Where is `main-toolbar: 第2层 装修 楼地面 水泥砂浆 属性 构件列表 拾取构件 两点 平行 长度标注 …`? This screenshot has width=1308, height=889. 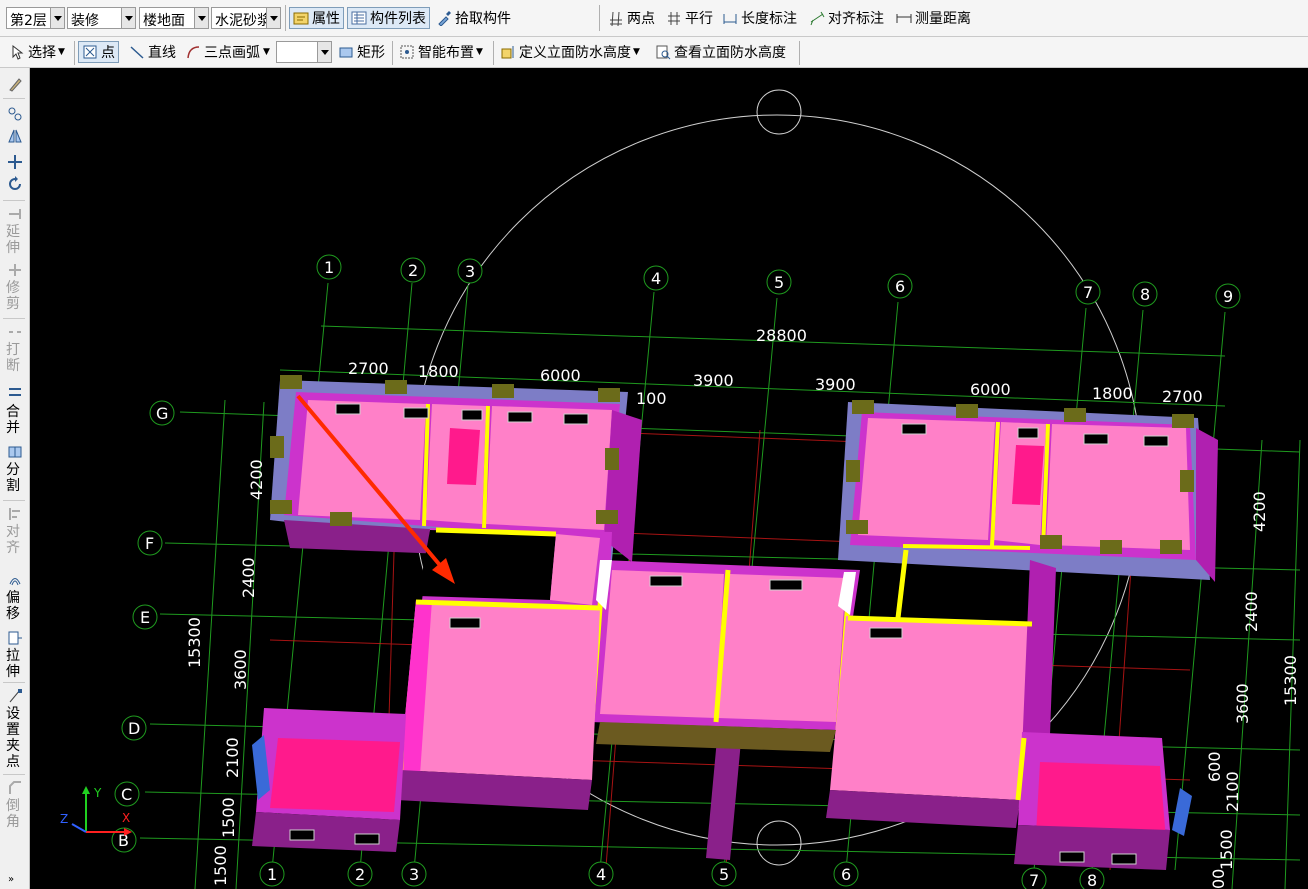 main-toolbar: 第2层 装修 楼地面 水泥砂浆 属性 构件列表 拾取构件 两点 平行 长度标注 … is located at coordinates (654, 18).